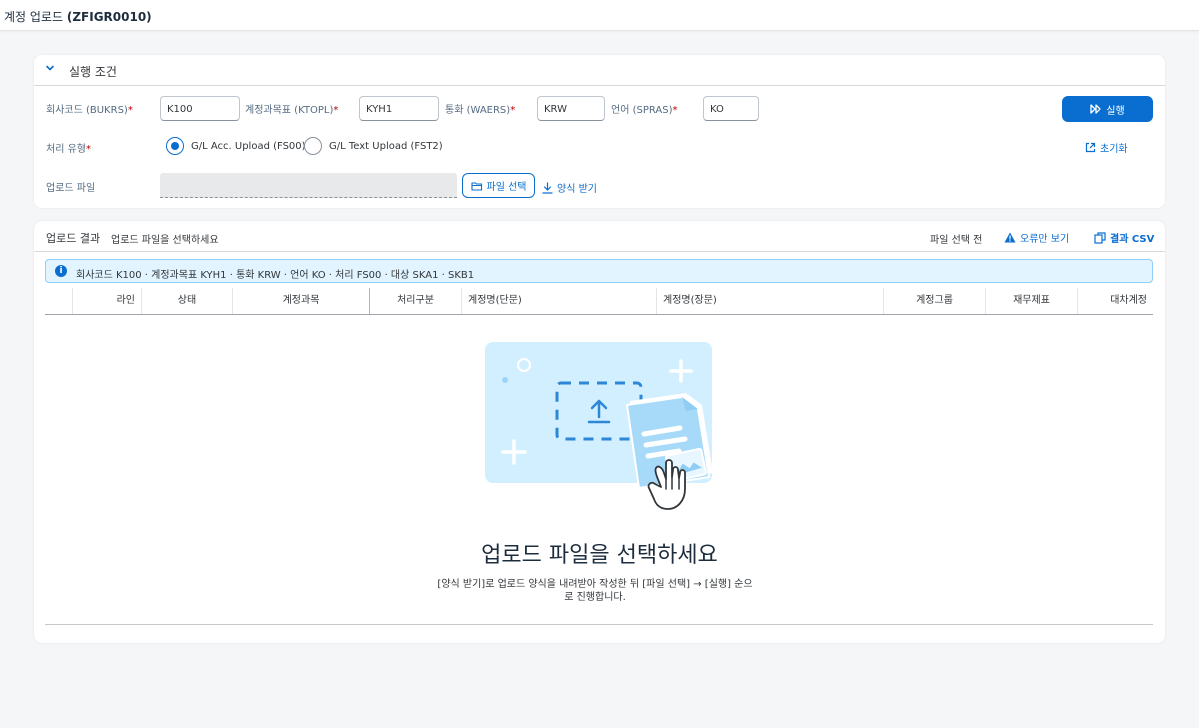  I want to click on run-icon, so click(1095, 109).